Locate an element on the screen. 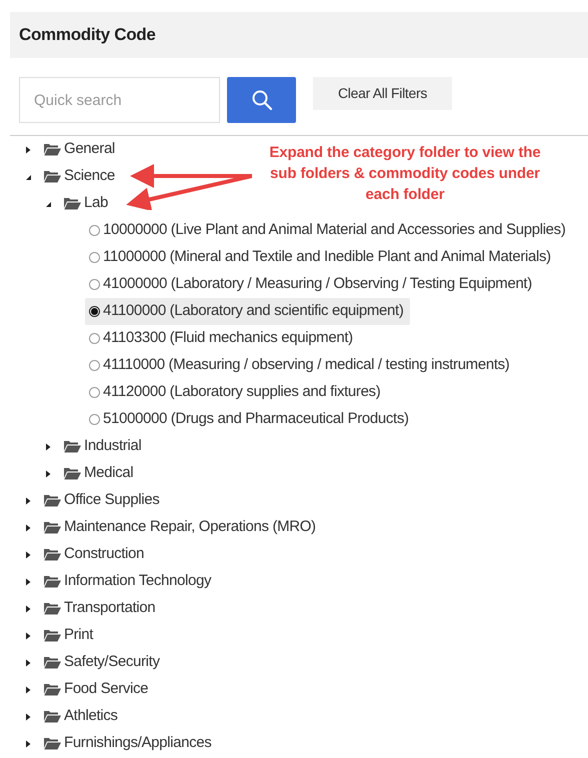  code-option: 41120000 (Laboratory supplies and fixtures) is located at coordinates (235, 392).